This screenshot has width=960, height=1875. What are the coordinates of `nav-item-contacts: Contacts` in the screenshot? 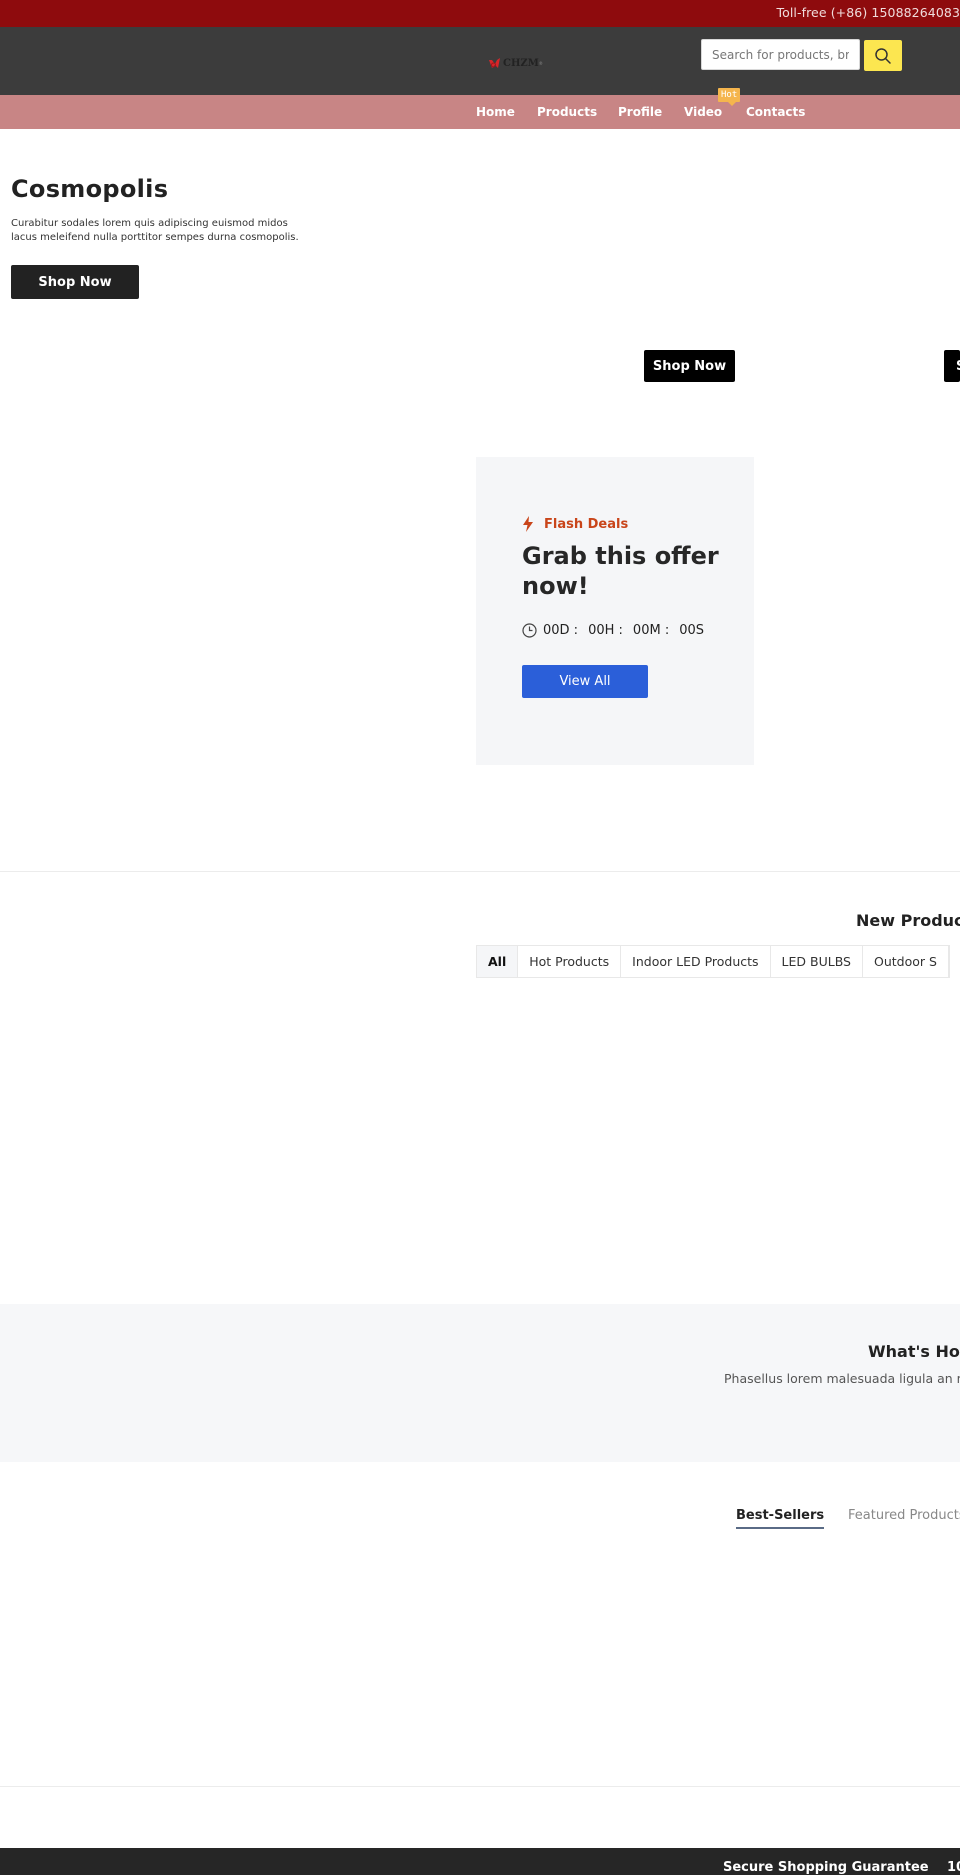 It's located at (775, 112).